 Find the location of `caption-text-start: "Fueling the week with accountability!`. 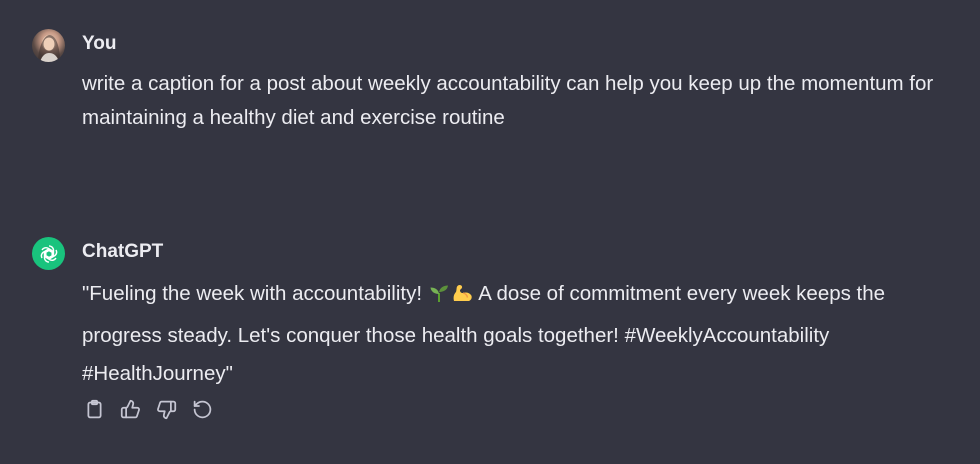

caption-text-start: "Fueling the week with accountability! is located at coordinates (255, 293).